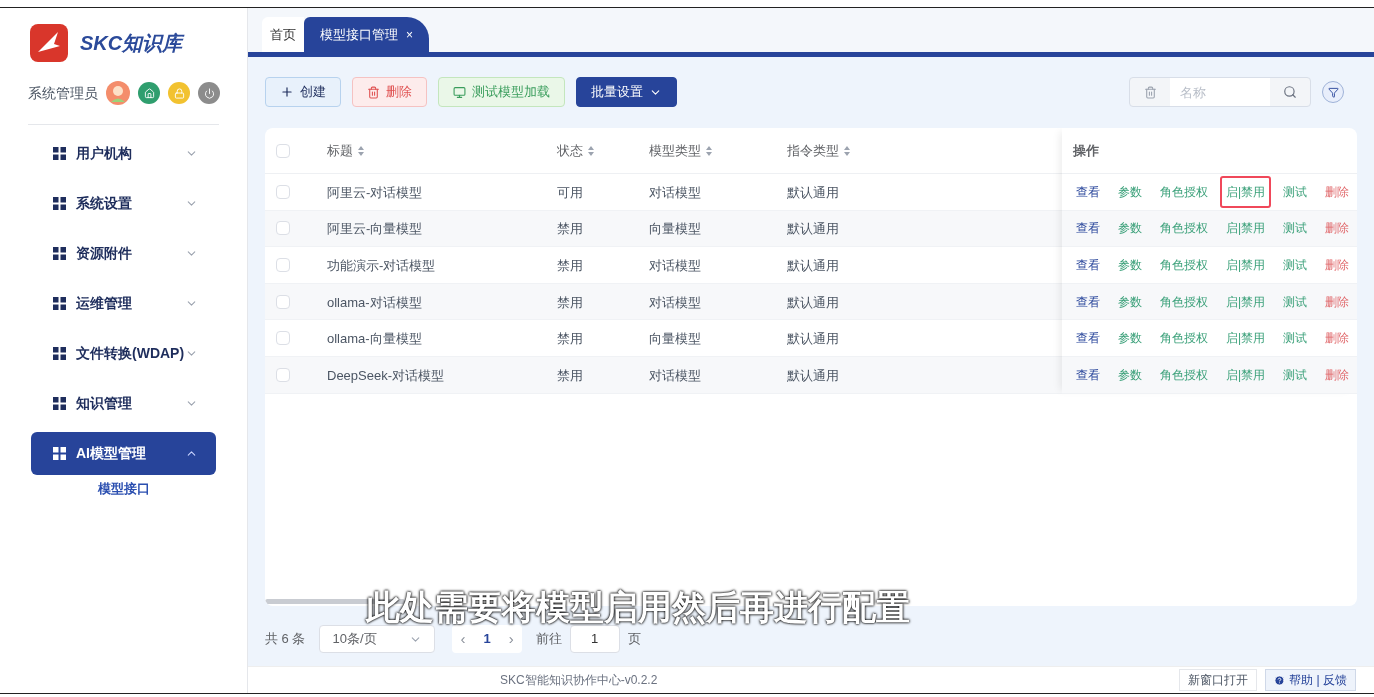  Describe the element at coordinates (1220, 92) in the screenshot. I see `search-field: 名称` at that location.